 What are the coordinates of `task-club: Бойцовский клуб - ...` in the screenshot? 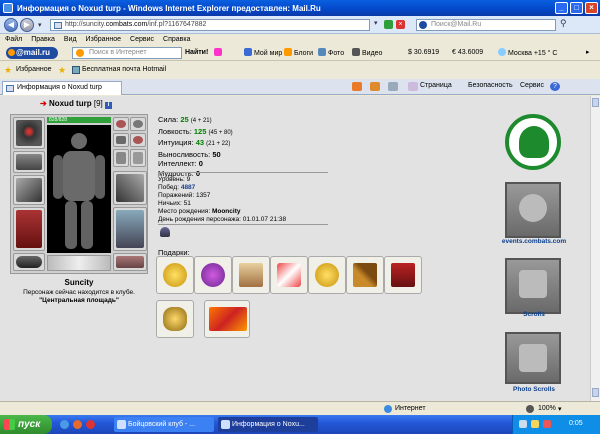 It's located at (164, 424).